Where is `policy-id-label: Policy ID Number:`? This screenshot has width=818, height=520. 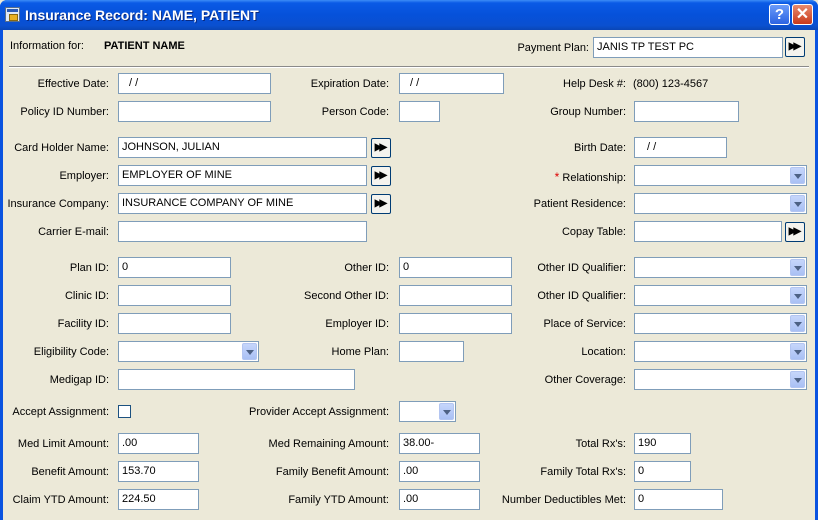
policy-id-label: Policy ID Number: is located at coordinates (64, 112).